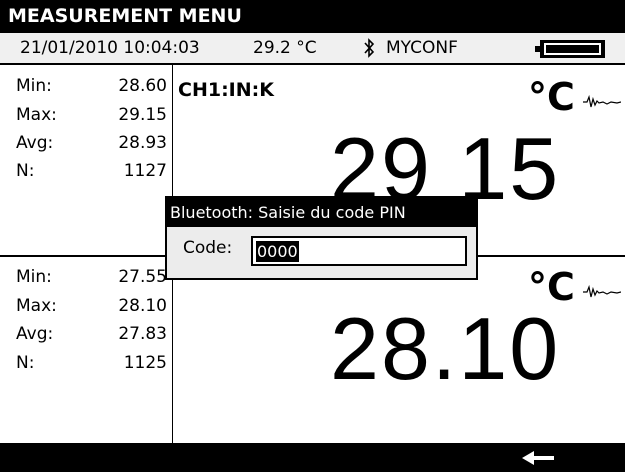 This screenshot has height=472, width=625. I want to click on channel-label: CH1:IN:K, so click(226, 90).